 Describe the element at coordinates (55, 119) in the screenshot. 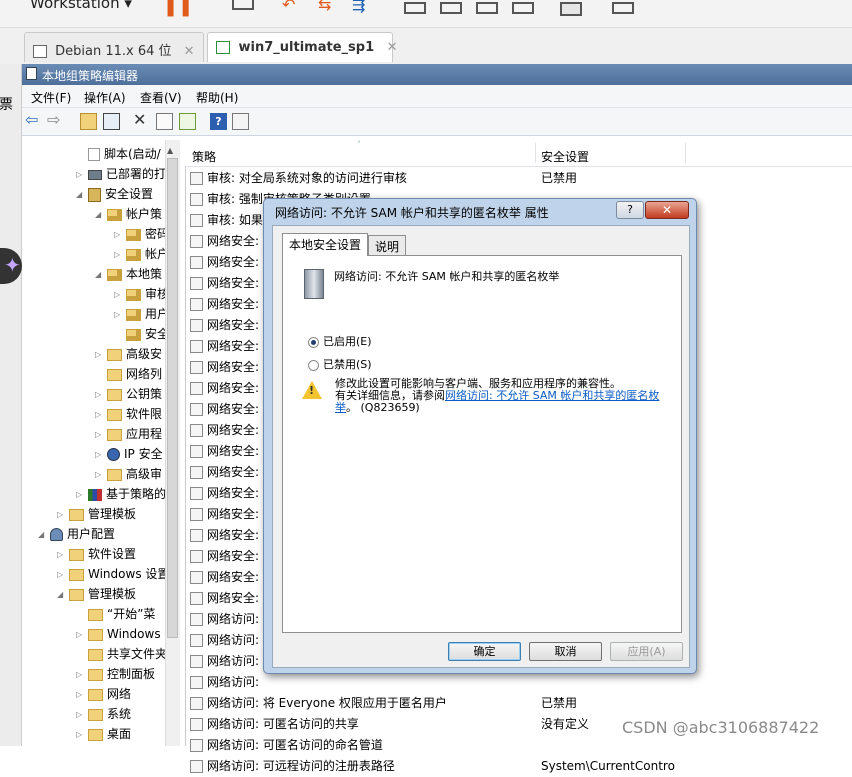

I see `forward-icon: ⇨` at that location.